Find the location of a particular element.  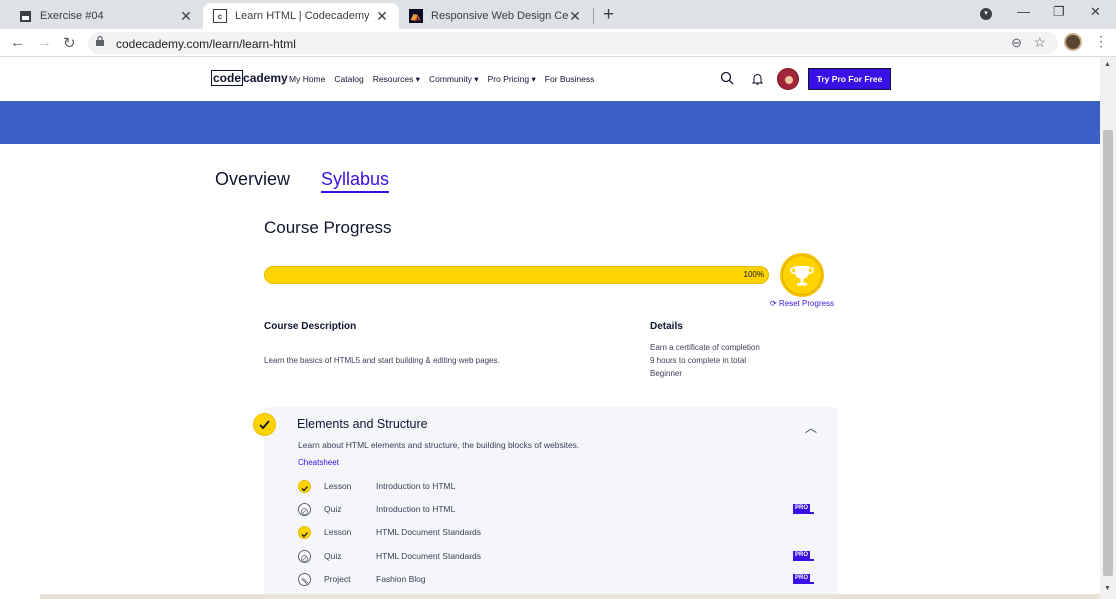

item-name: Fashion Blog is located at coordinates (401, 579).